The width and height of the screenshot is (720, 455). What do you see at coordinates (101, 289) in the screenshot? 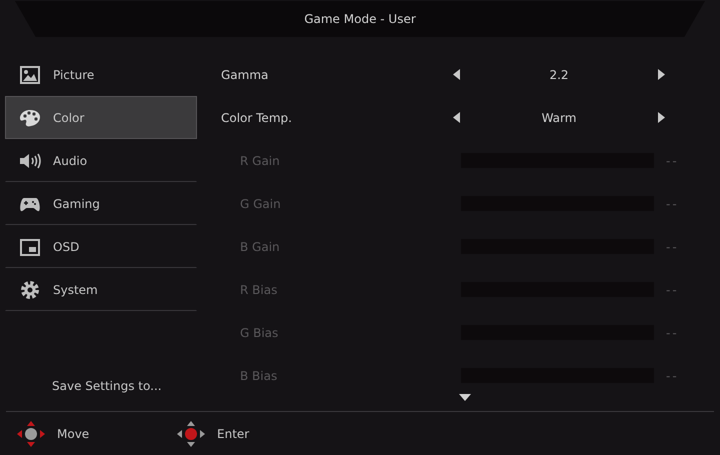
I see `menu-item: System` at bounding box center [101, 289].